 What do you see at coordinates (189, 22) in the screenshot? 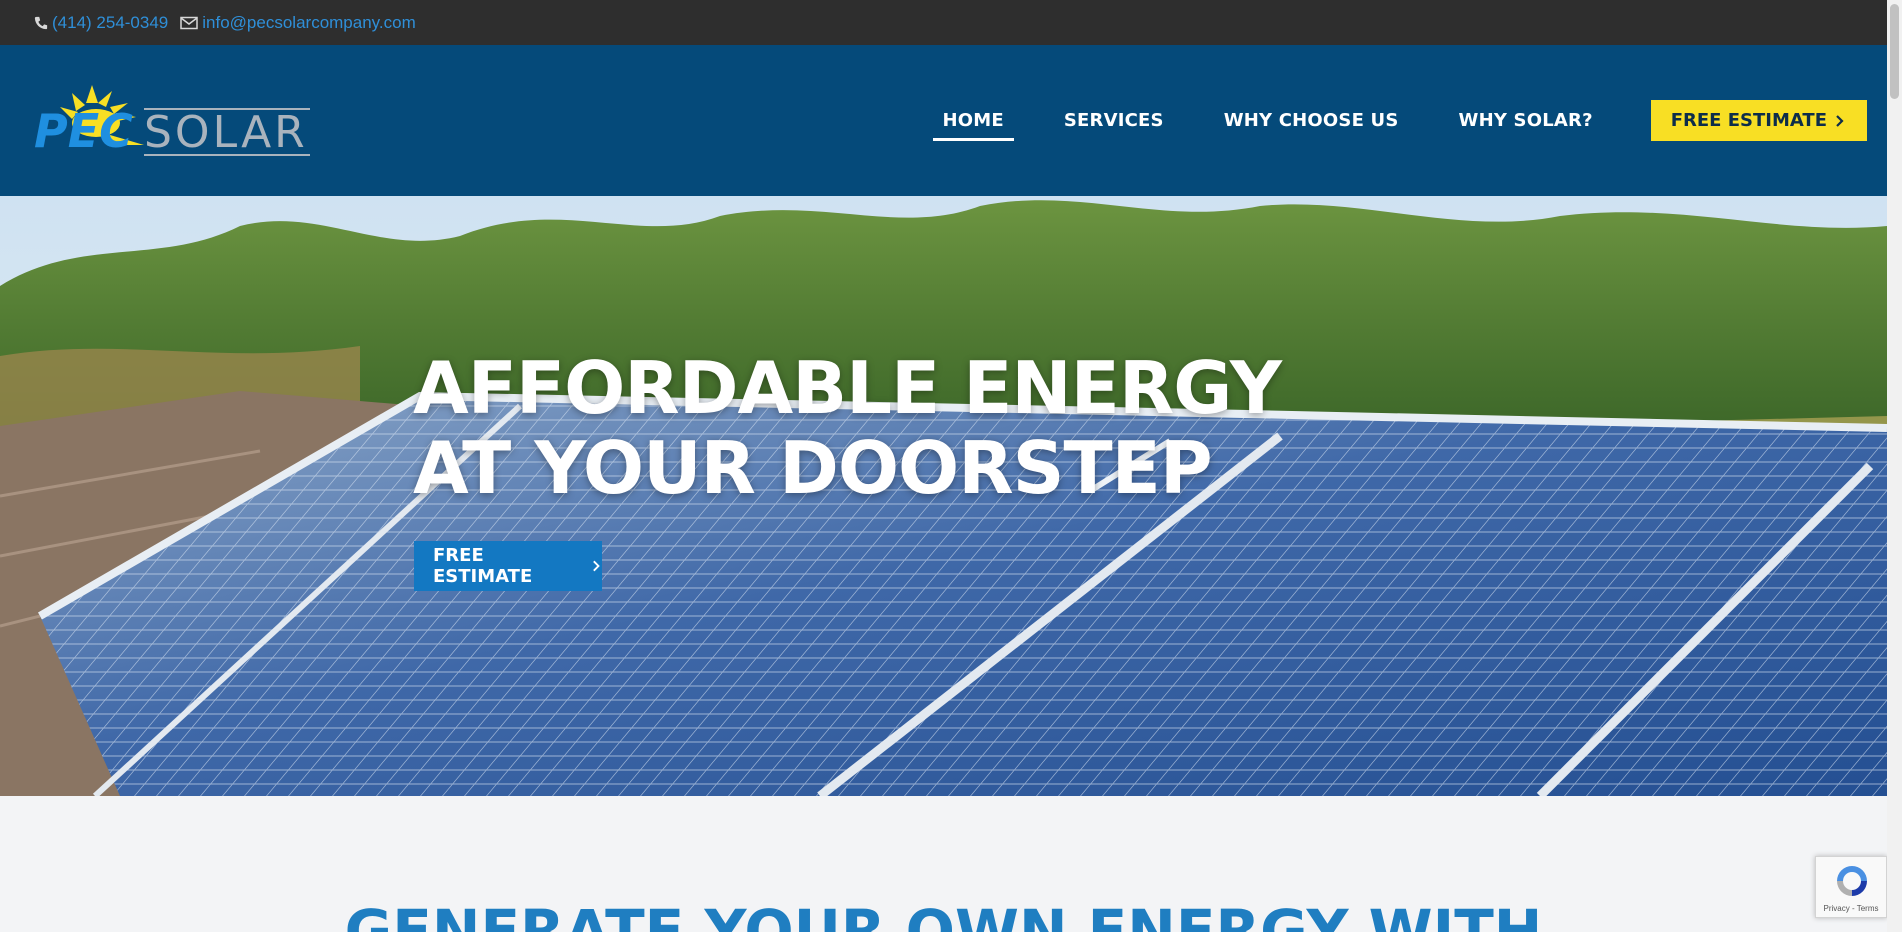
I see `envelope-icon` at bounding box center [189, 22].